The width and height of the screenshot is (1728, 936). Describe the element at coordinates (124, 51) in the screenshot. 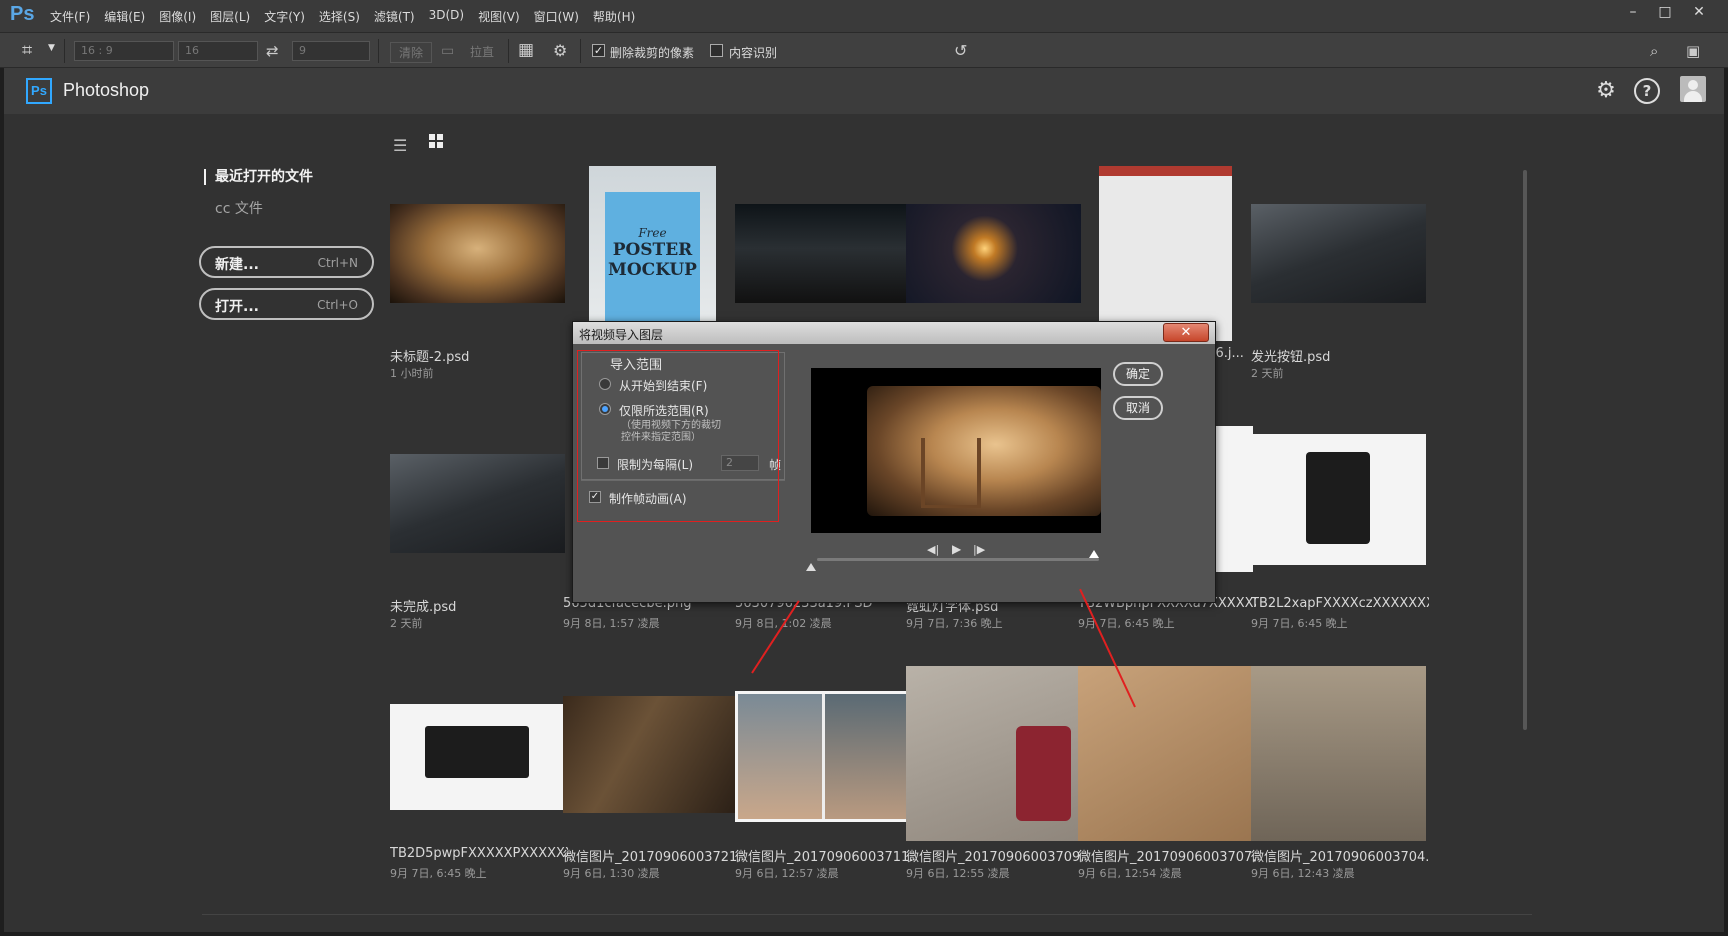

I see `ratio-select: 16 : 9` at that location.